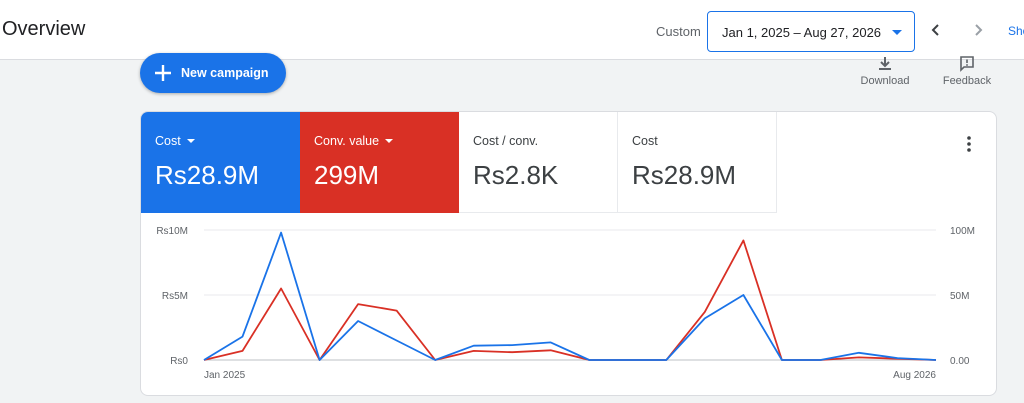 Image resolution: width=1024 pixels, height=403 pixels. Describe the element at coordinates (684, 175) in the screenshot. I see `metric-value-cost-secondary: Rs28.9M` at that location.